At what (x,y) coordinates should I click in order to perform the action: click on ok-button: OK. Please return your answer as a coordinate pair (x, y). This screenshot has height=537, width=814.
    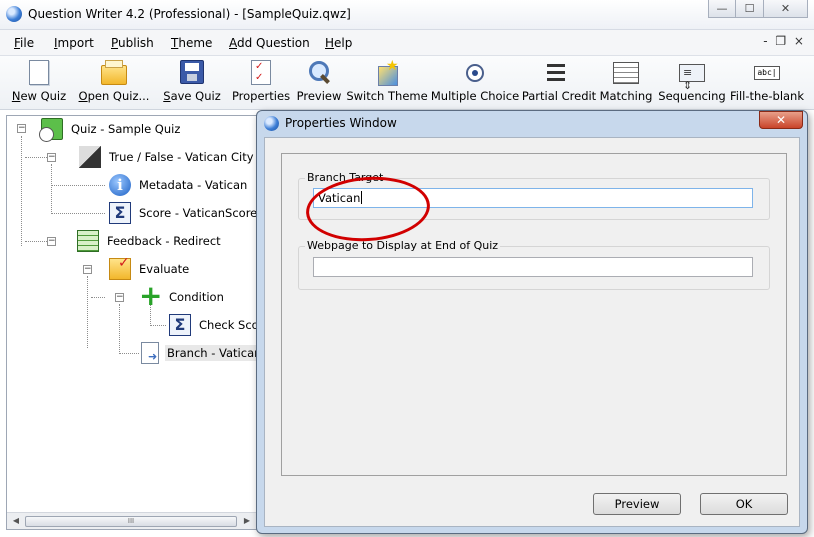
    Looking at the image, I should click on (744, 504).